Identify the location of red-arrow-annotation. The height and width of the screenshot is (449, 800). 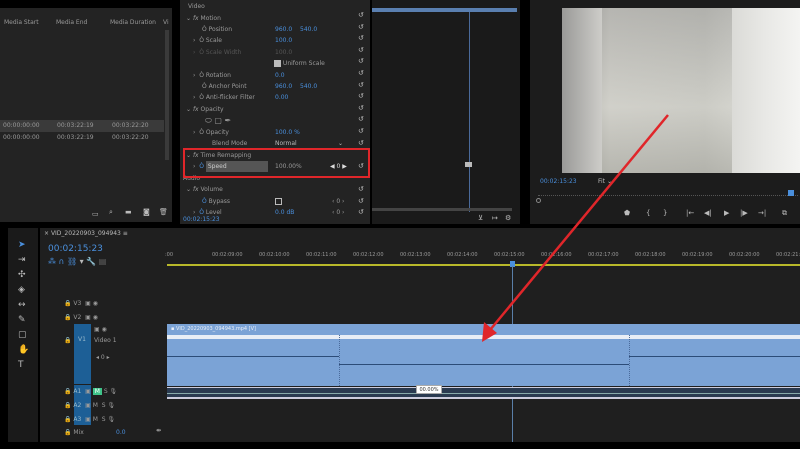
(575, 228).